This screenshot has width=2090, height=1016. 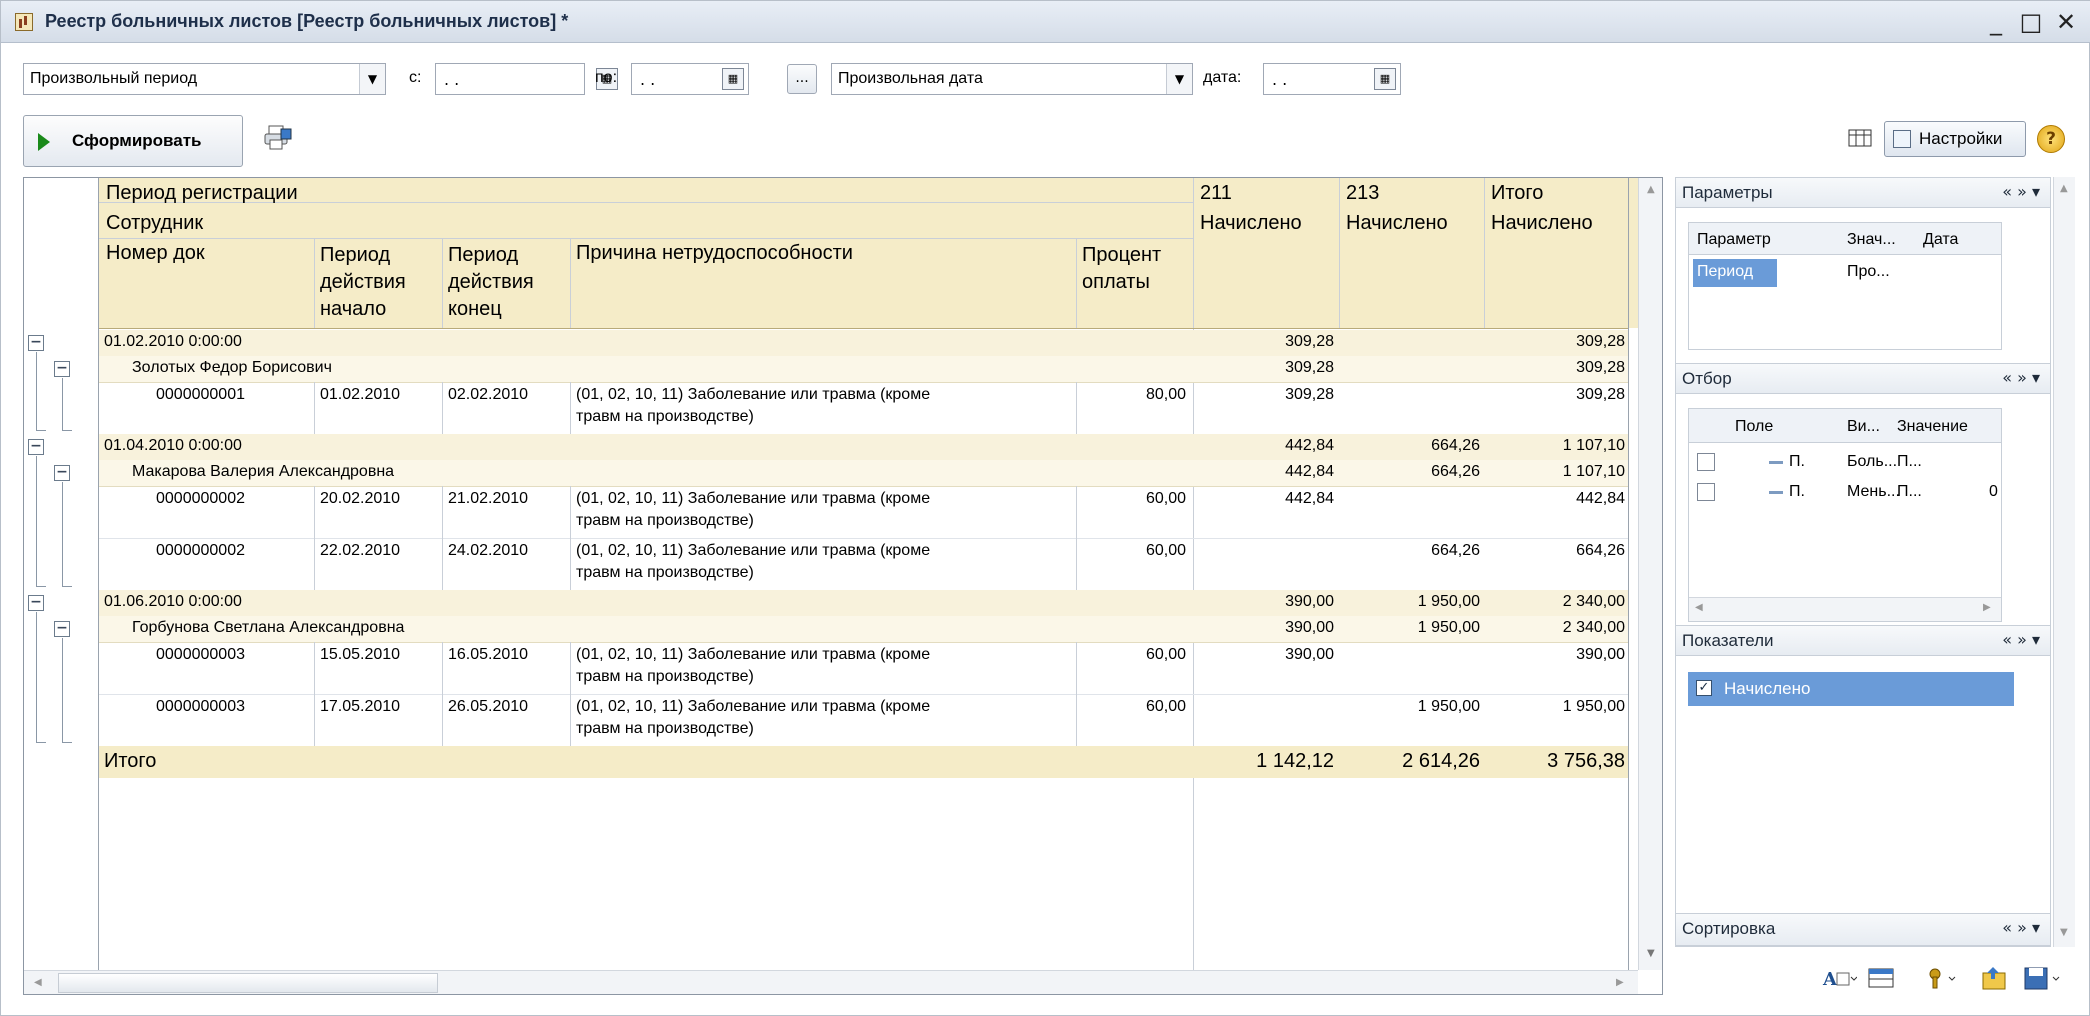 I want to click on grand-total-sum: 3 756,38, so click(x=1586, y=761).